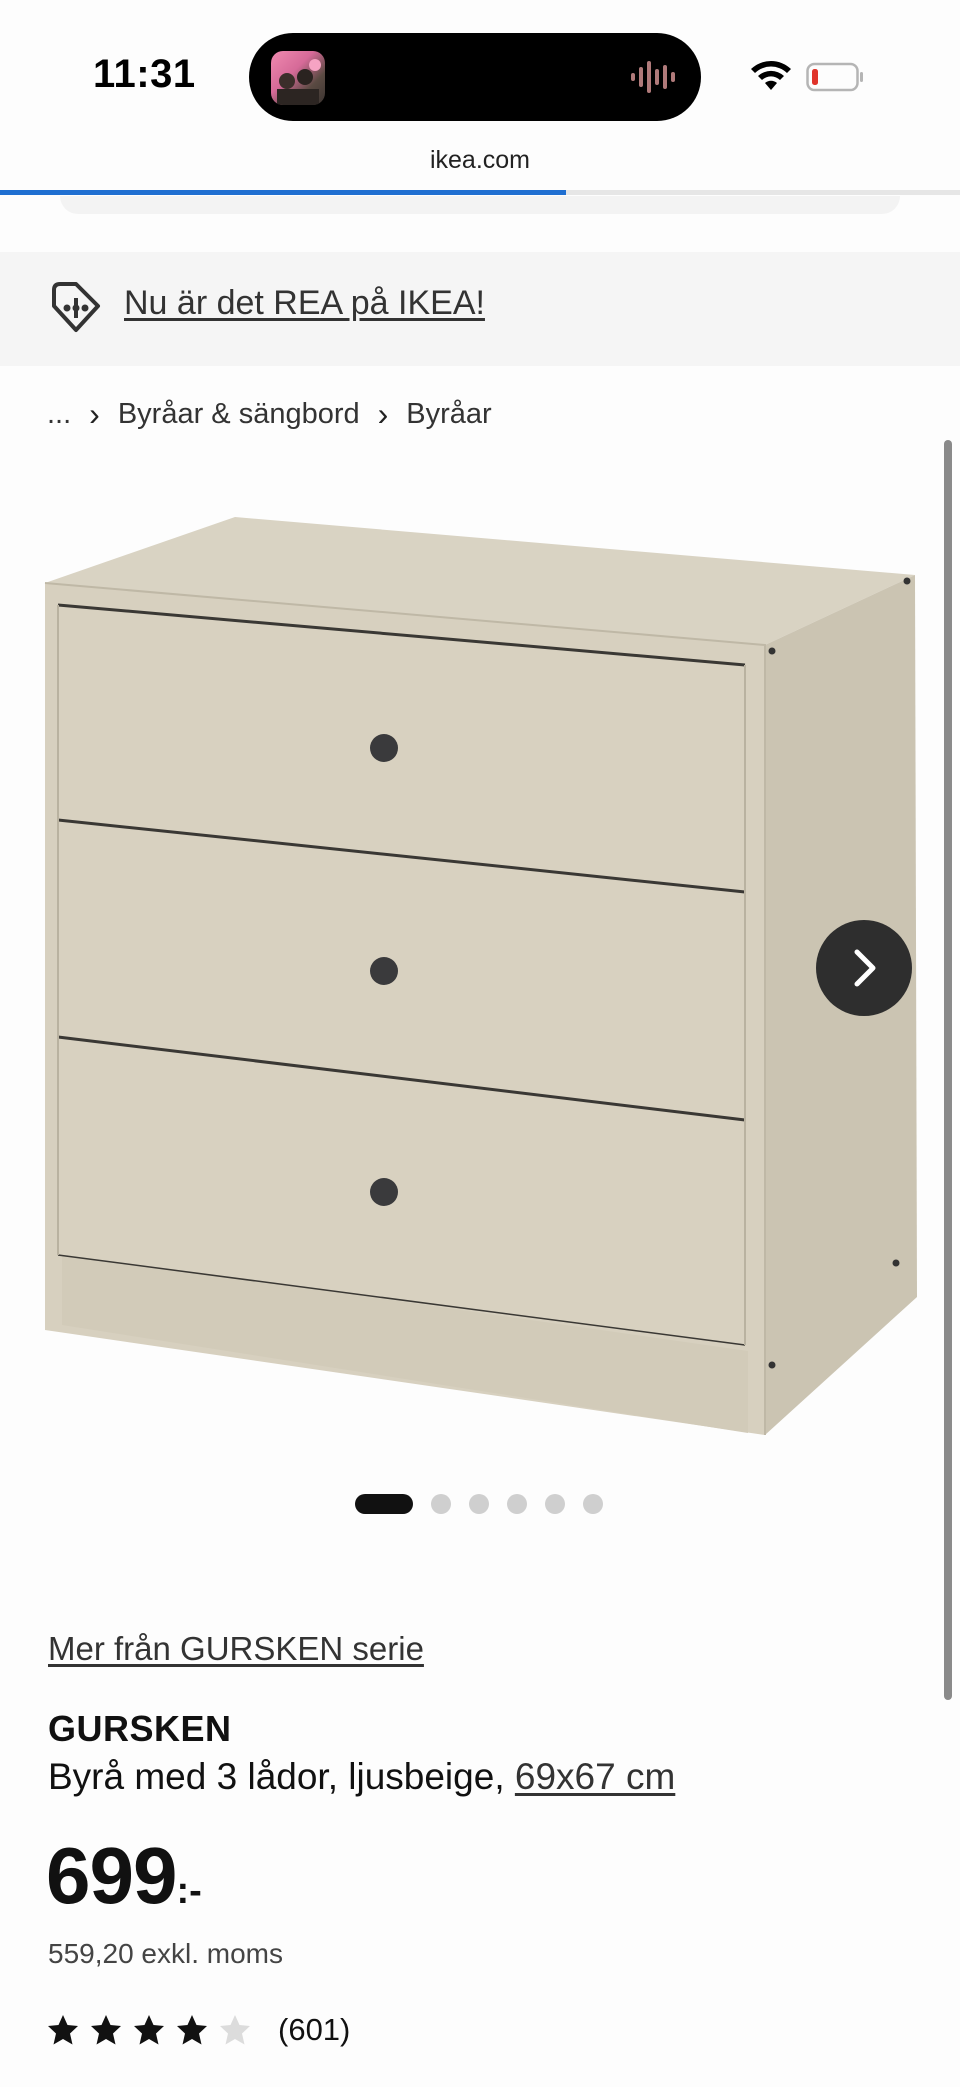 Image resolution: width=960 pixels, height=2087 pixels. I want to click on promo-banner: Nu är det REA på IKEA!, so click(480, 309).